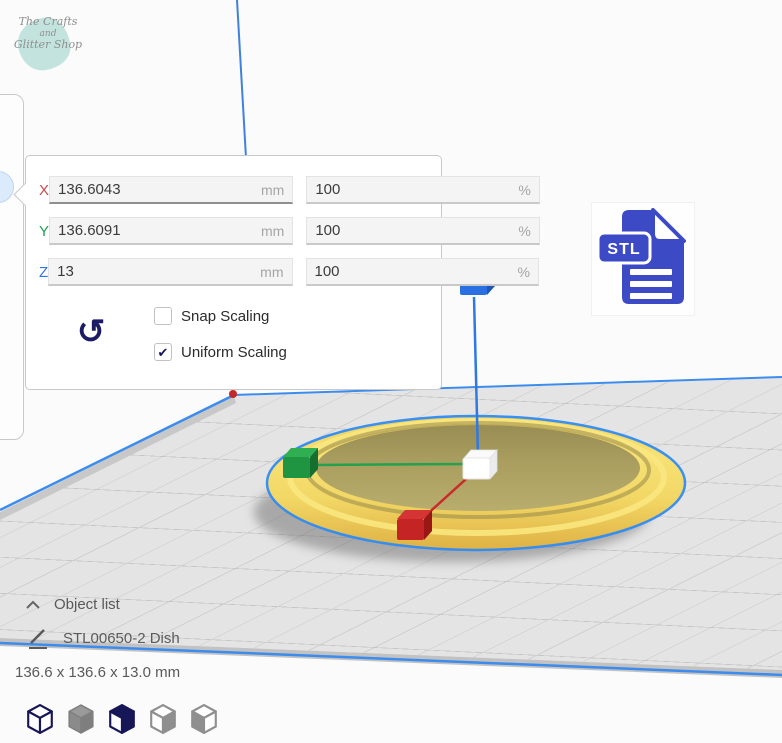  I want to click on plate-corner-marker, so click(233, 394).